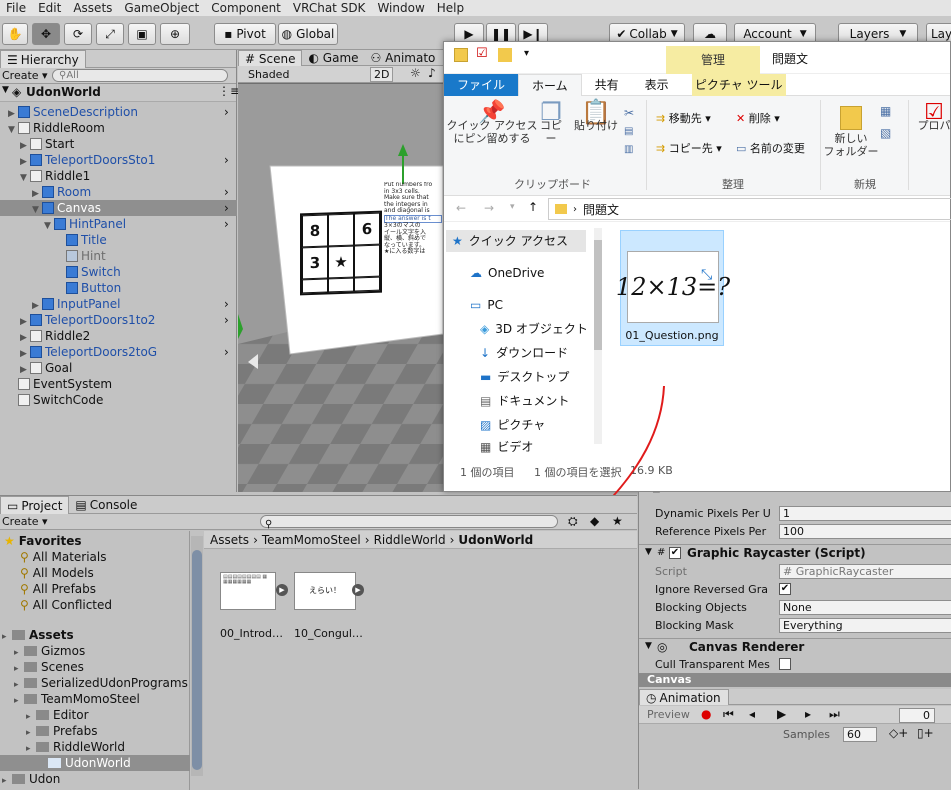  Describe the element at coordinates (607, 85) in the screenshot. I see `ribbon-tab: 共有` at that location.